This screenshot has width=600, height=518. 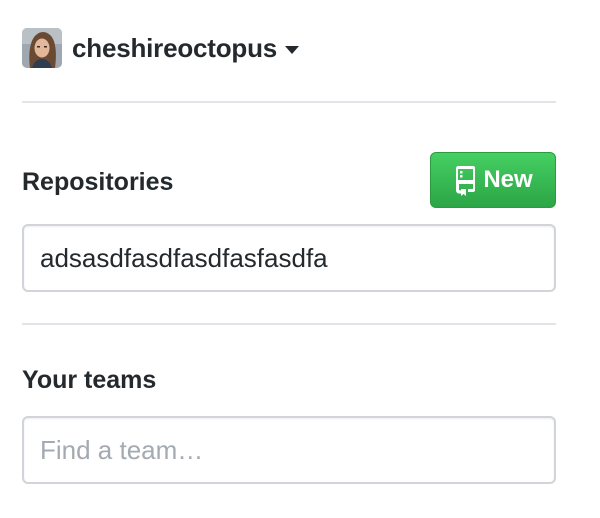 I want to click on repositories-heading: Repositories, so click(x=98, y=182).